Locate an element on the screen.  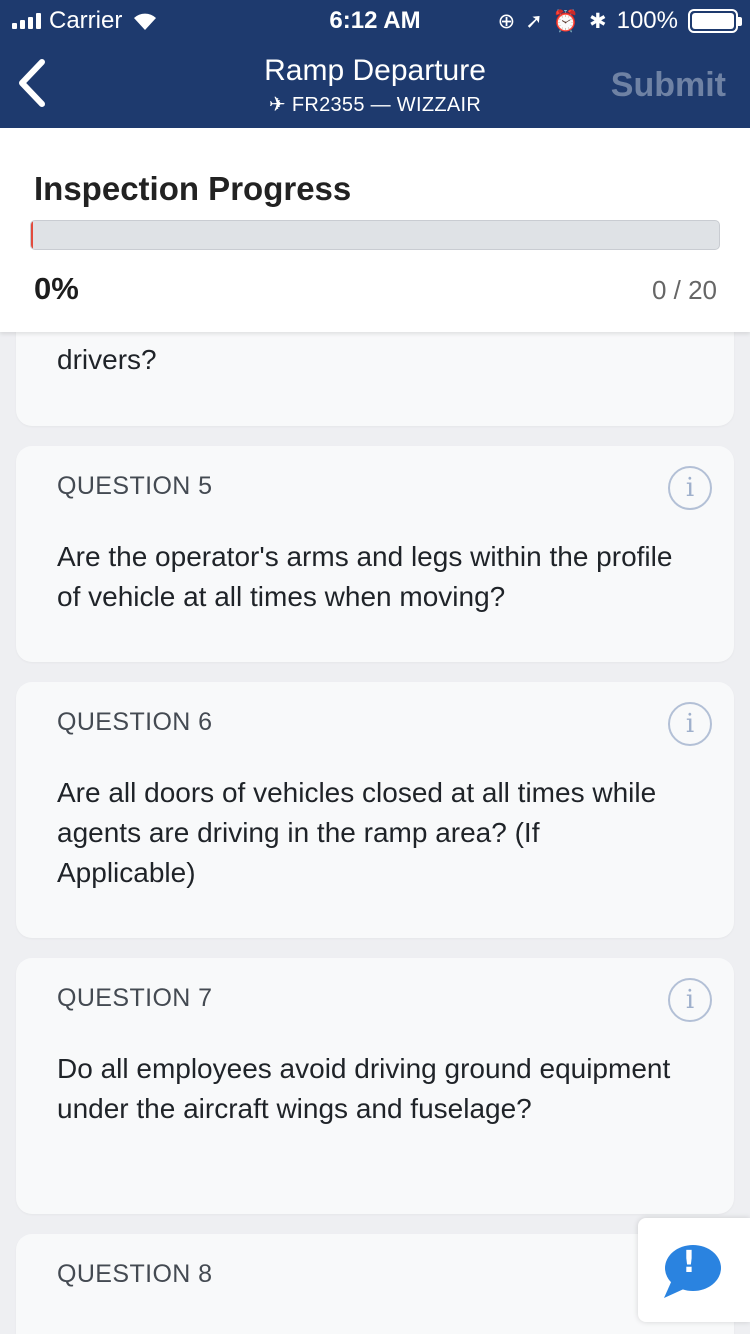
question-label: QUESTION 8 is located at coordinates (135, 1274).